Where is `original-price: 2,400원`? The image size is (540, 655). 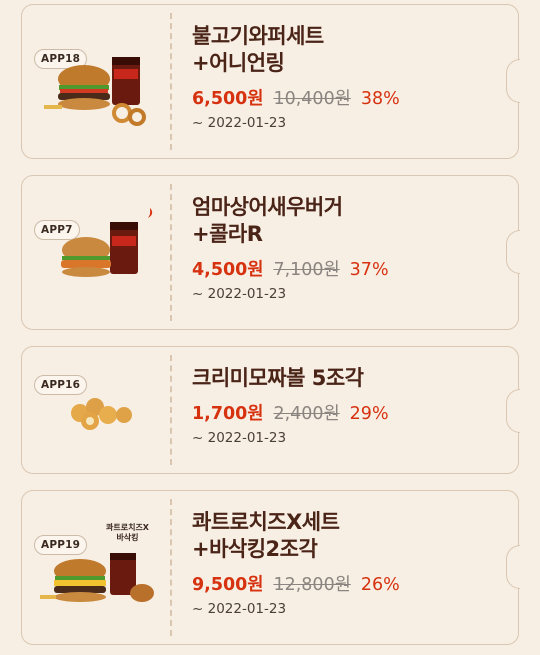
original-price: 2,400원 is located at coordinates (306, 414).